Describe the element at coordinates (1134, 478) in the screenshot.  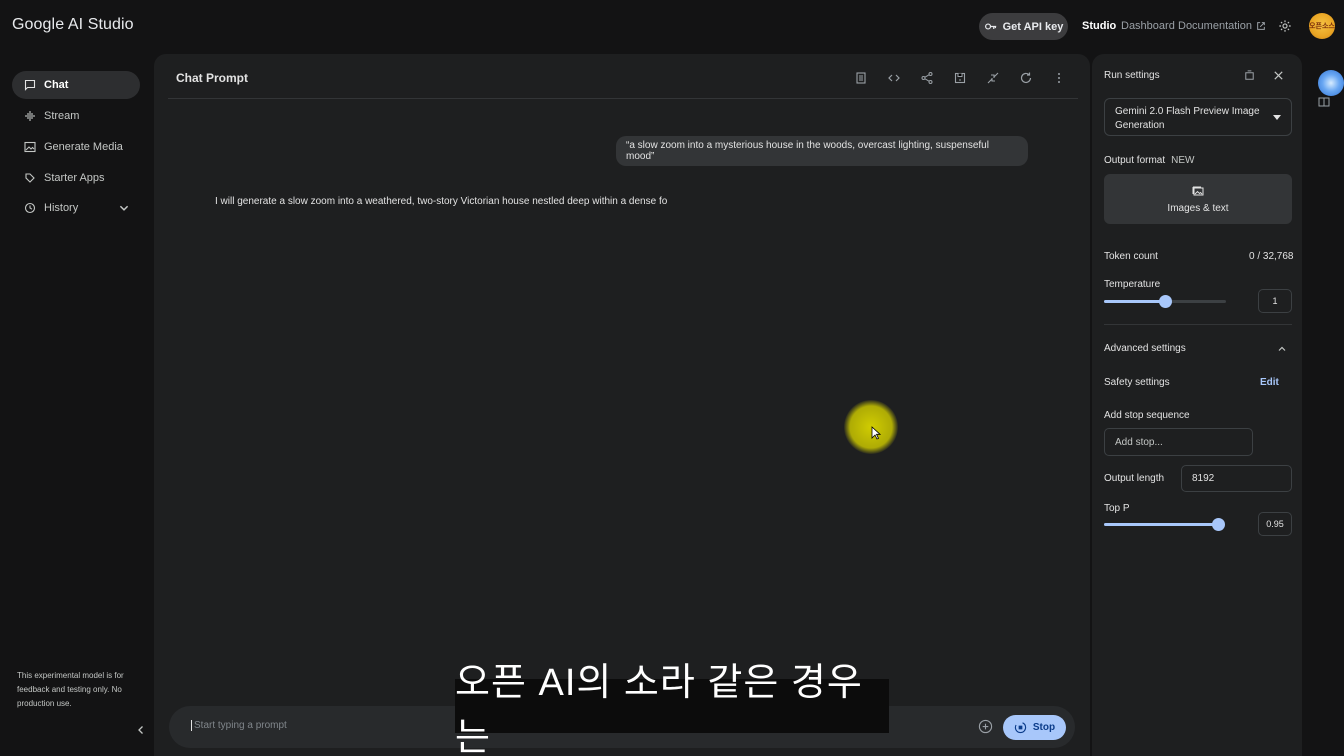
I see `output-length-label: Output length` at that location.